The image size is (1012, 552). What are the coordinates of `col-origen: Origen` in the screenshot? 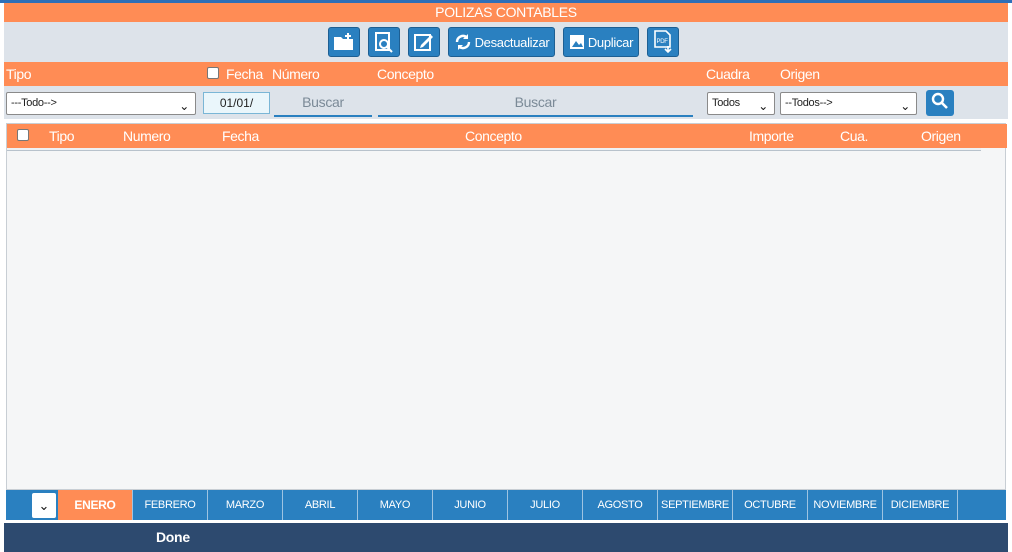 It's located at (941, 136).